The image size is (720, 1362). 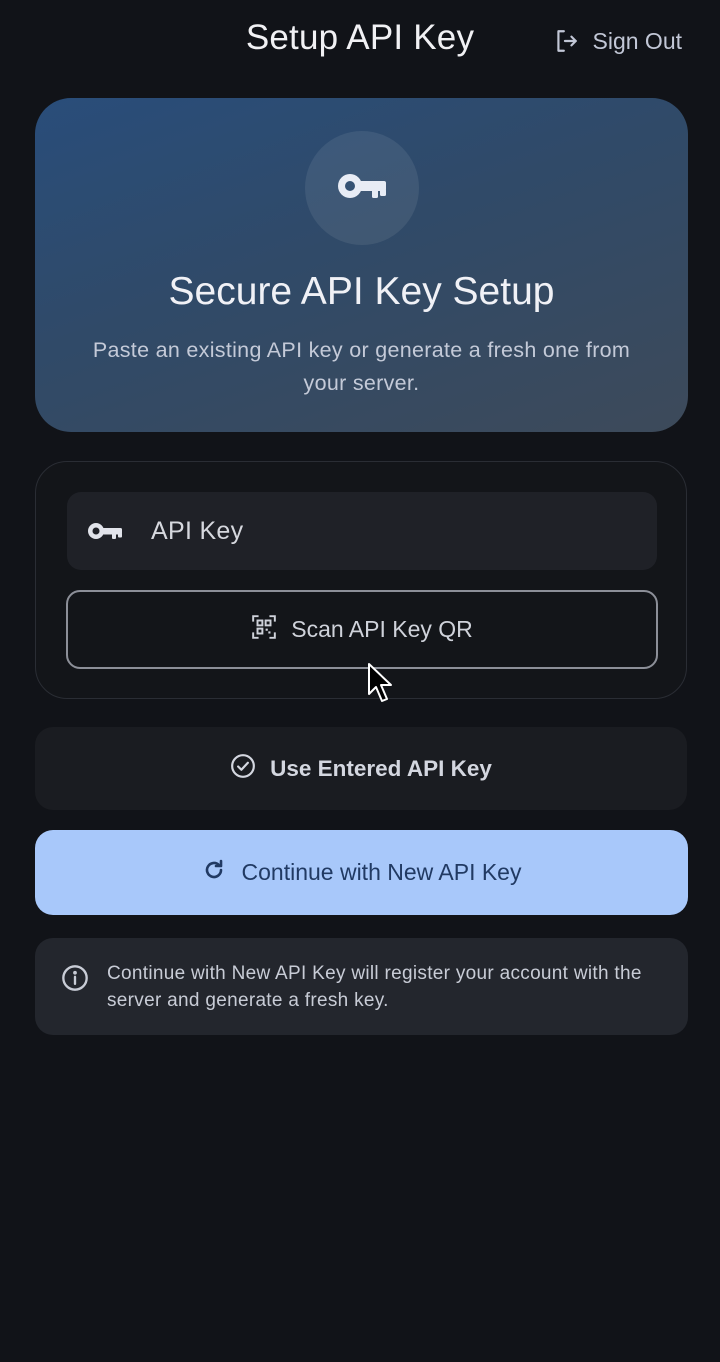 What do you see at coordinates (75, 980) in the screenshot?
I see `info-icon` at bounding box center [75, 980].